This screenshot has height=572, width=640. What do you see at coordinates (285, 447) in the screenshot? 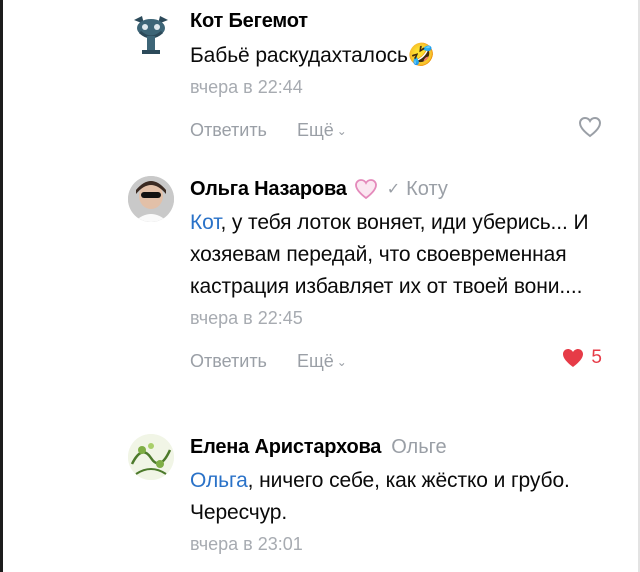
I see `author-name: Елена Аристархова` at bounding box center [285, 447].